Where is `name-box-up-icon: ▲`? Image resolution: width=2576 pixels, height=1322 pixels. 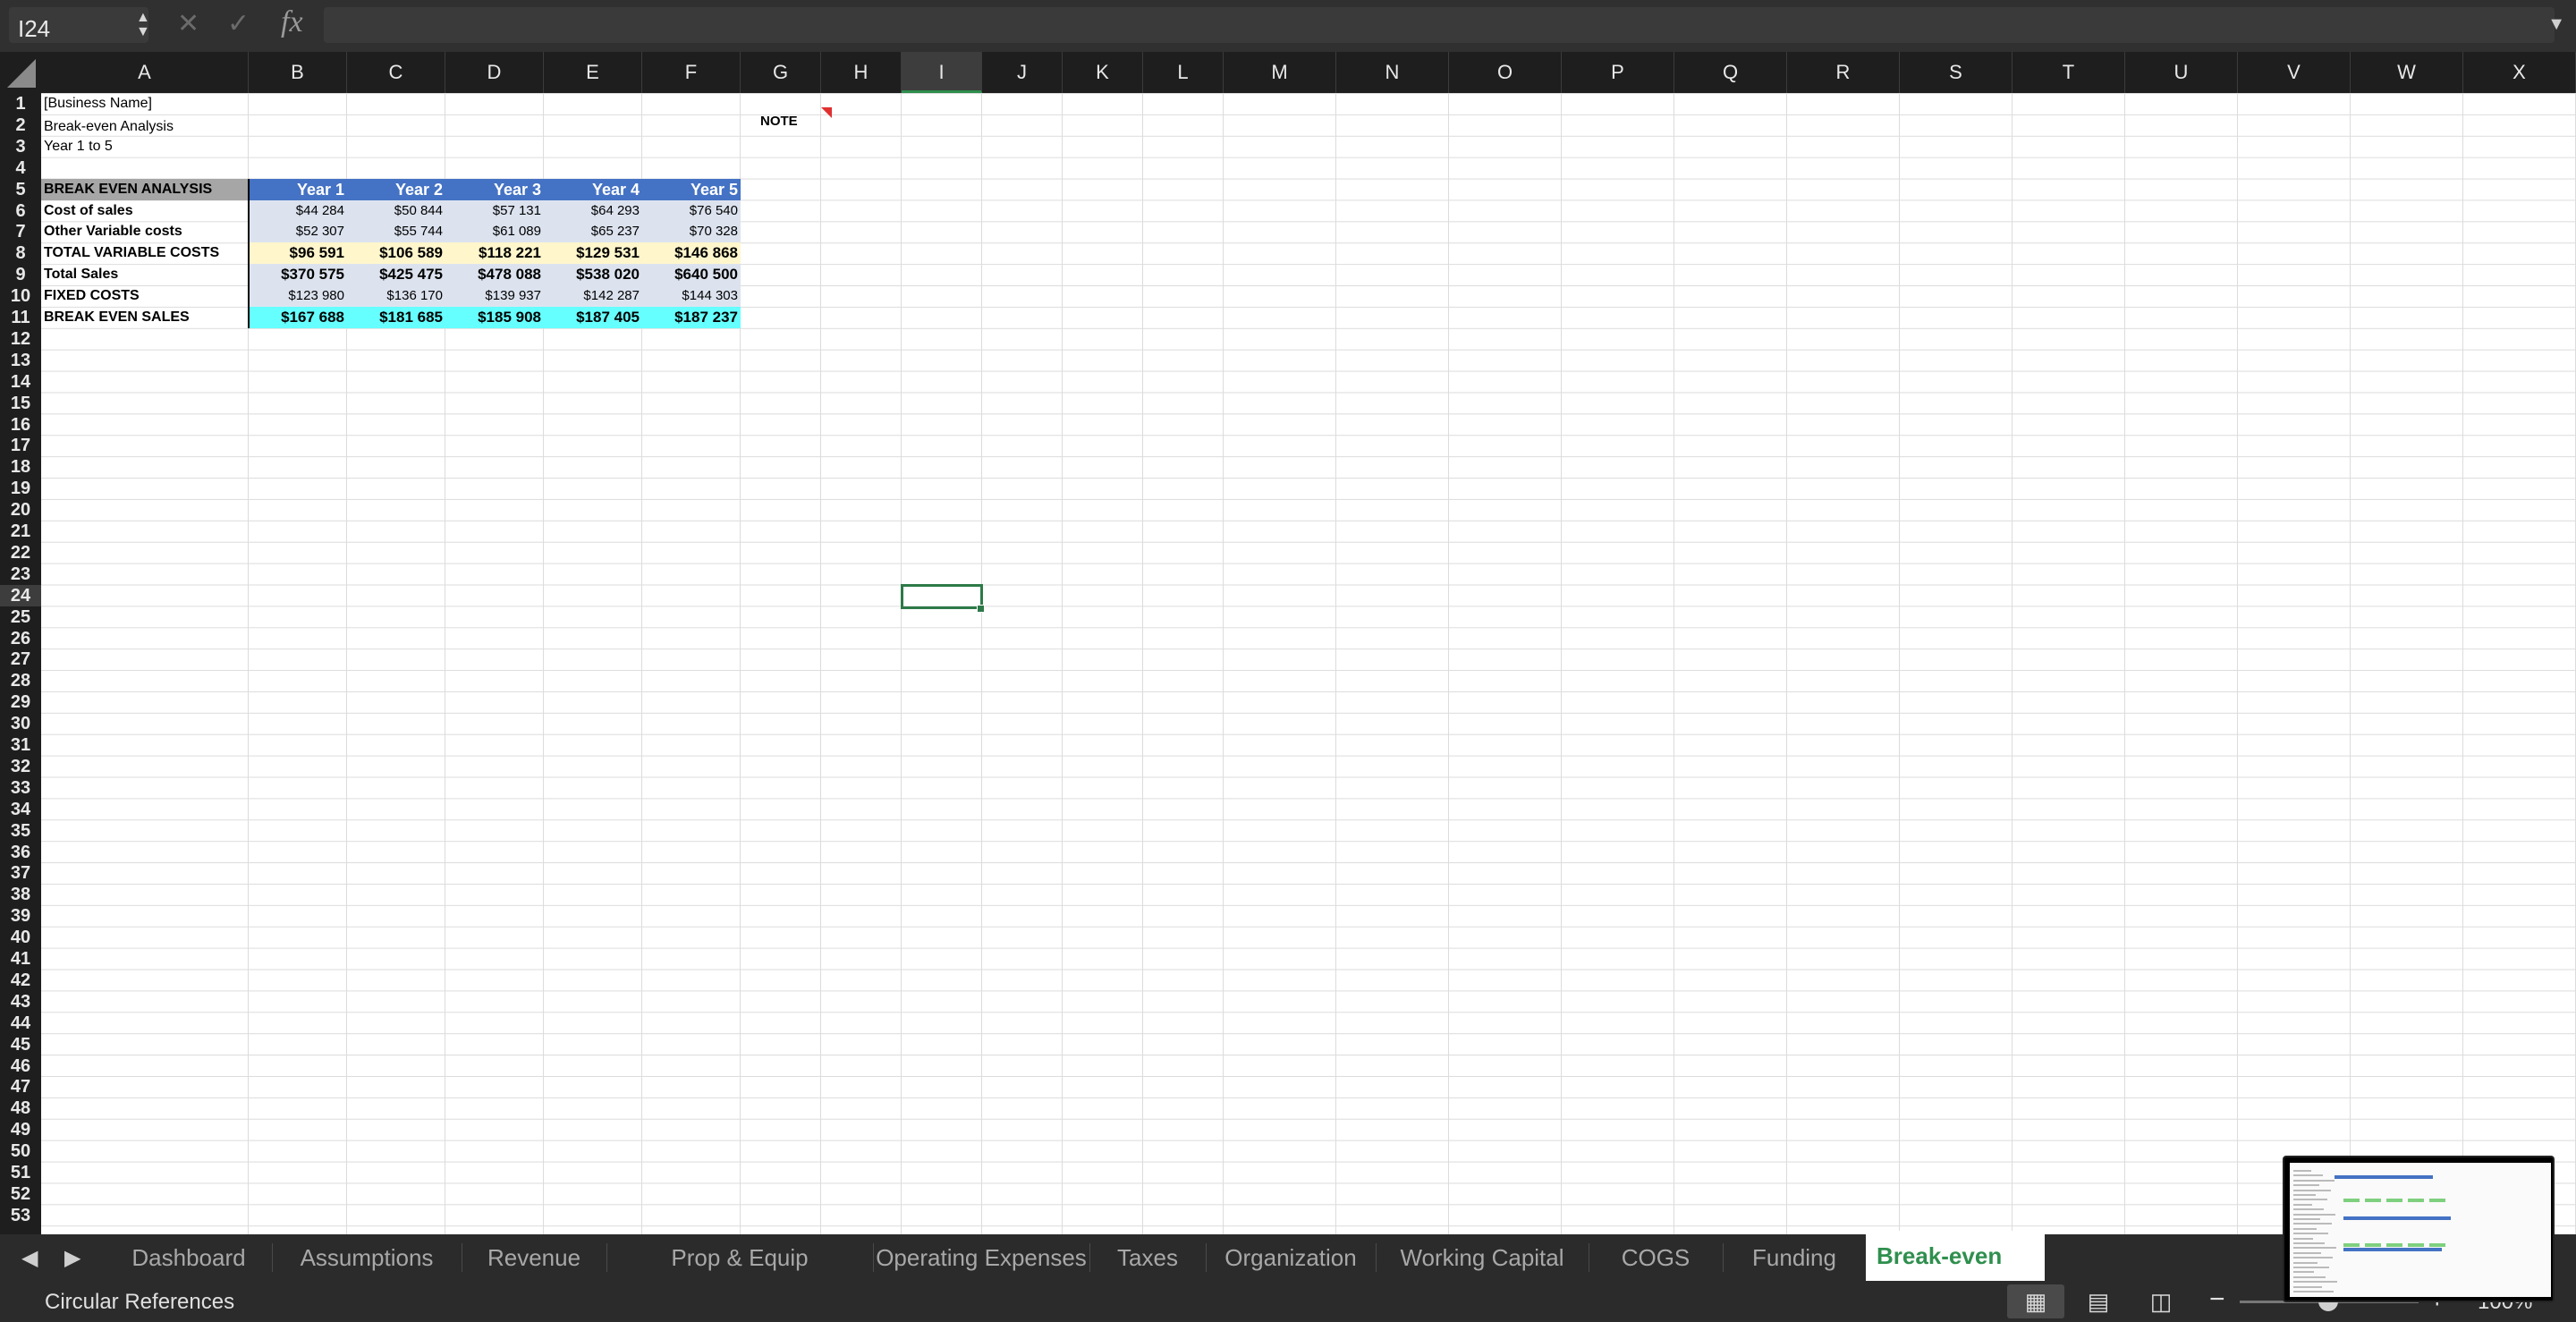
name-box-up-icon: ▲ is located at coordinates (143, 18).